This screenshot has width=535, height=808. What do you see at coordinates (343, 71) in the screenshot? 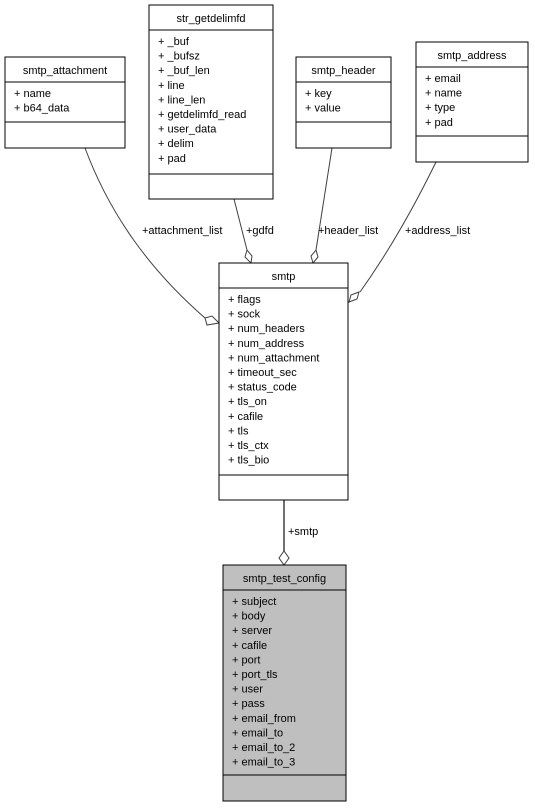
I see `class-name: smtp_header` at bounding box center [343, 71].